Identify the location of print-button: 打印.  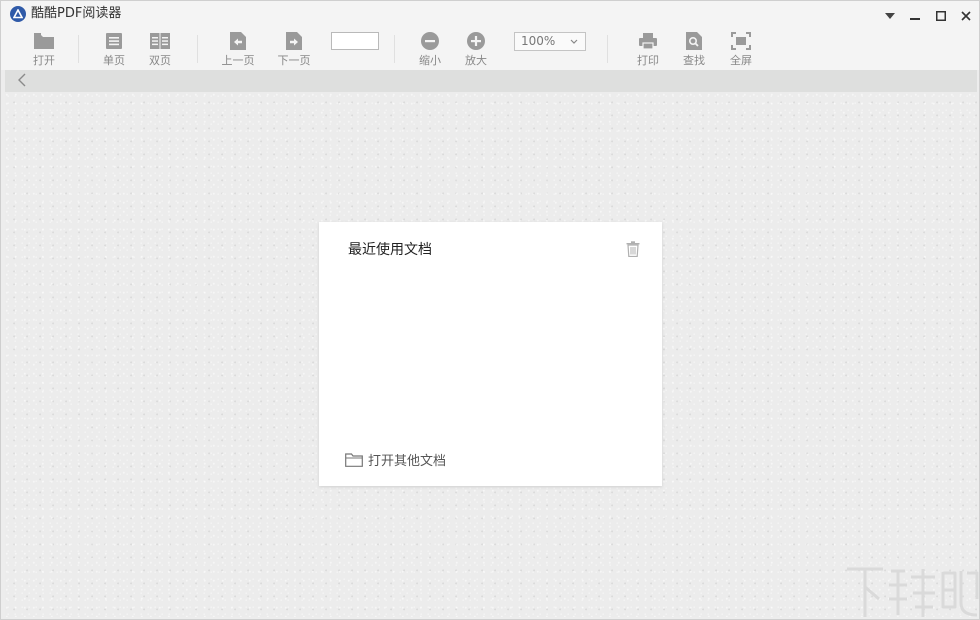
(648, 49).